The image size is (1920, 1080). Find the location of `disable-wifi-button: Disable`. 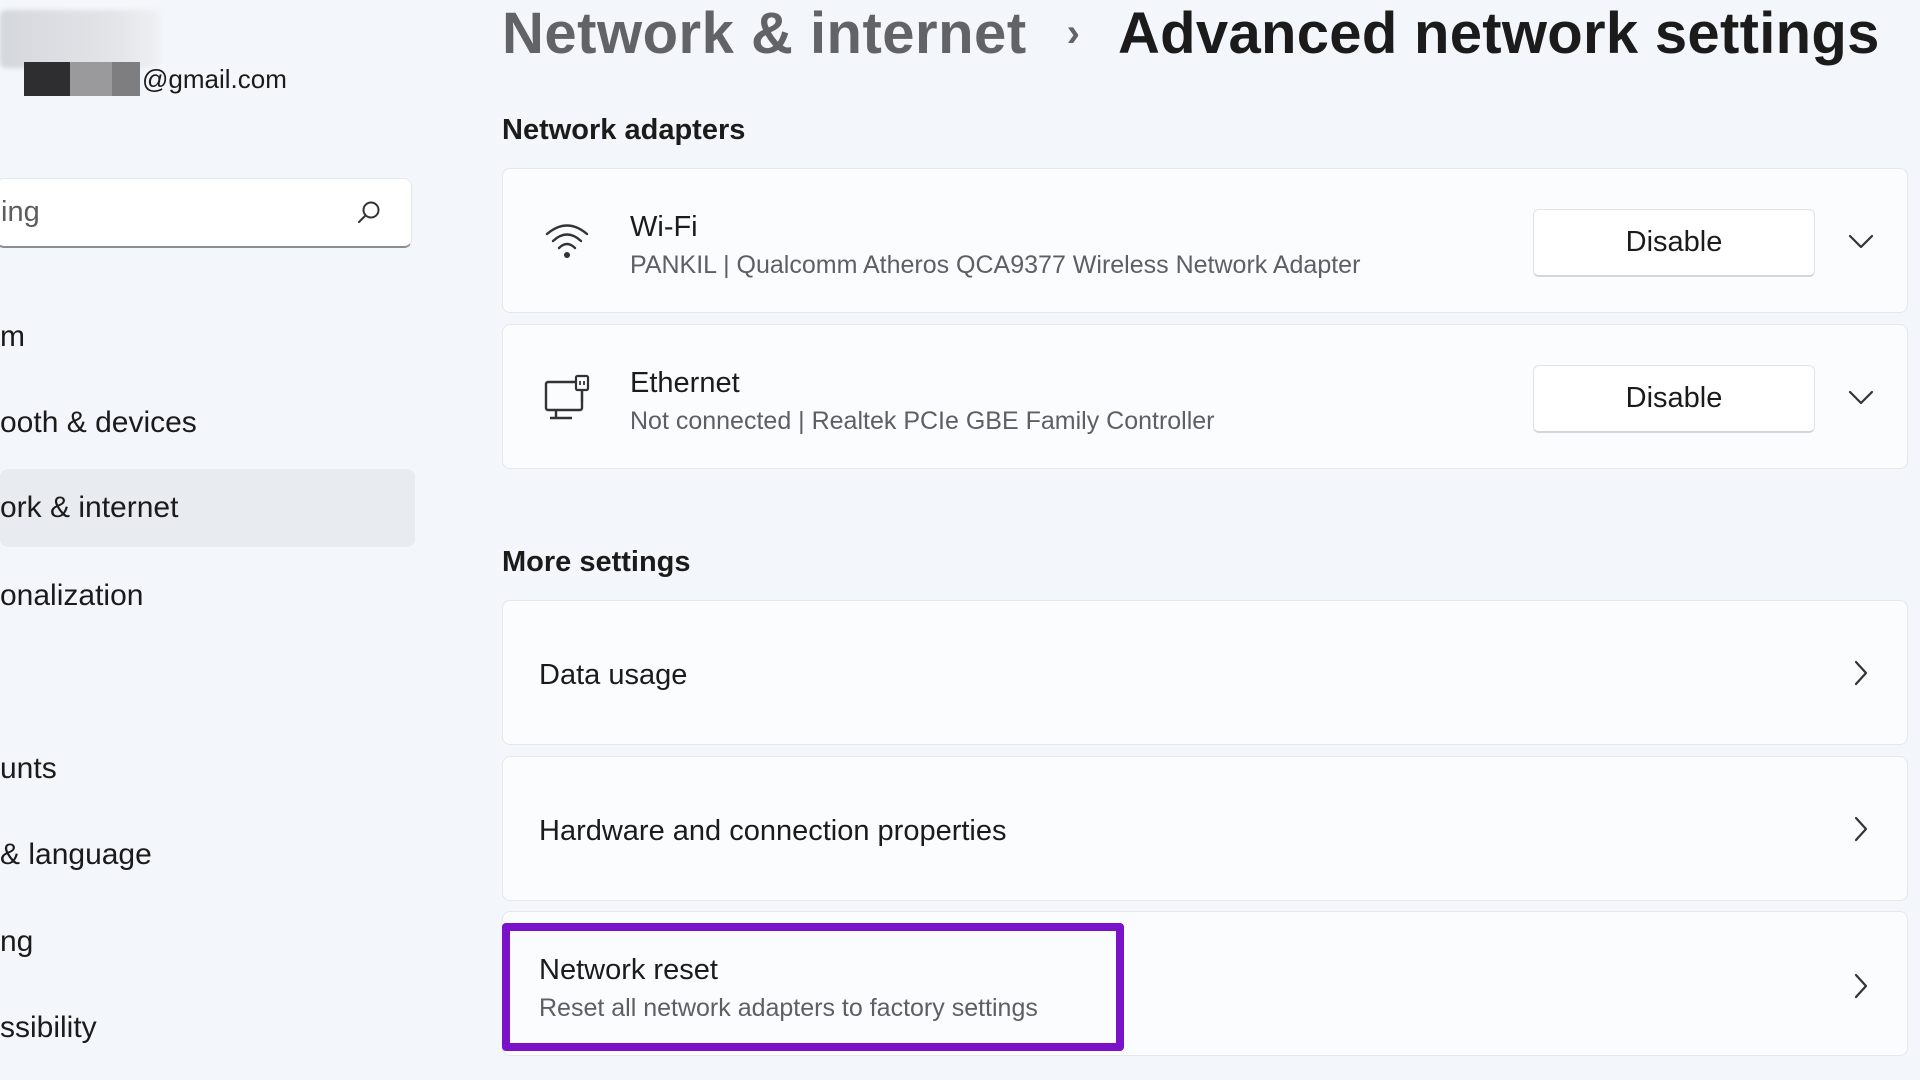

disable-wifi-button: Disable is located at coordinates (1674, 243).